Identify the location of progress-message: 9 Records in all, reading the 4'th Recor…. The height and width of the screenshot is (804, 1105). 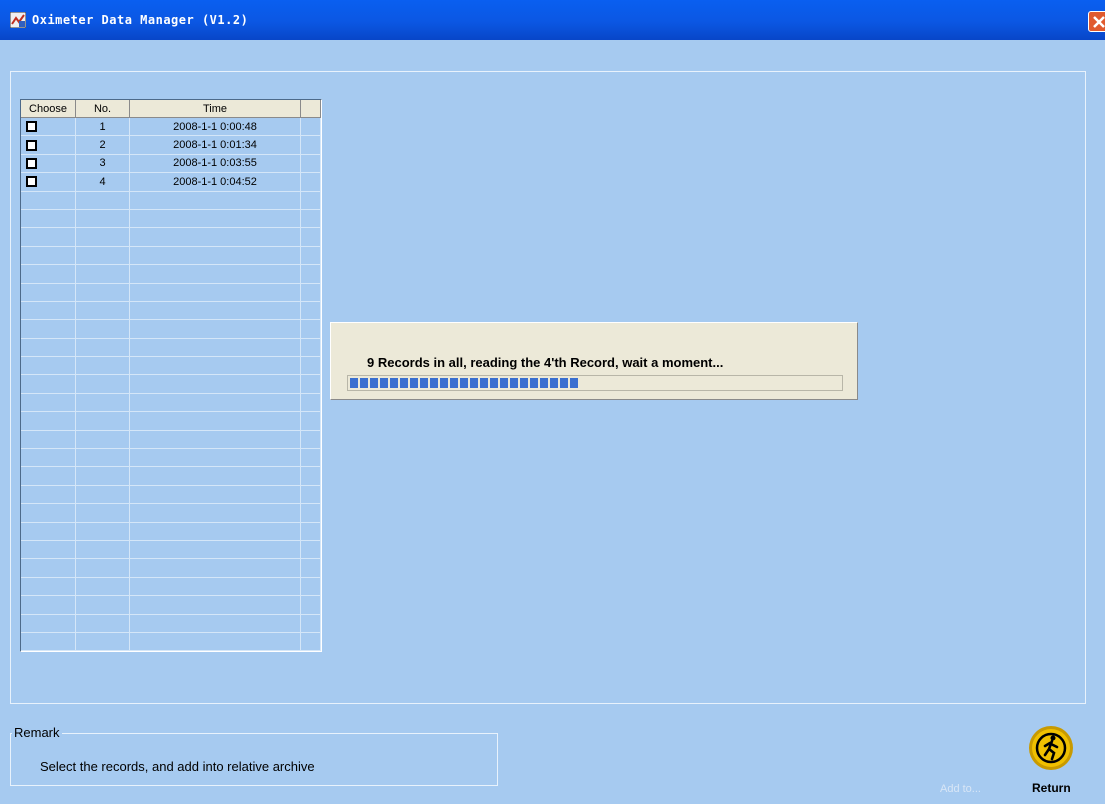
(545, 362).